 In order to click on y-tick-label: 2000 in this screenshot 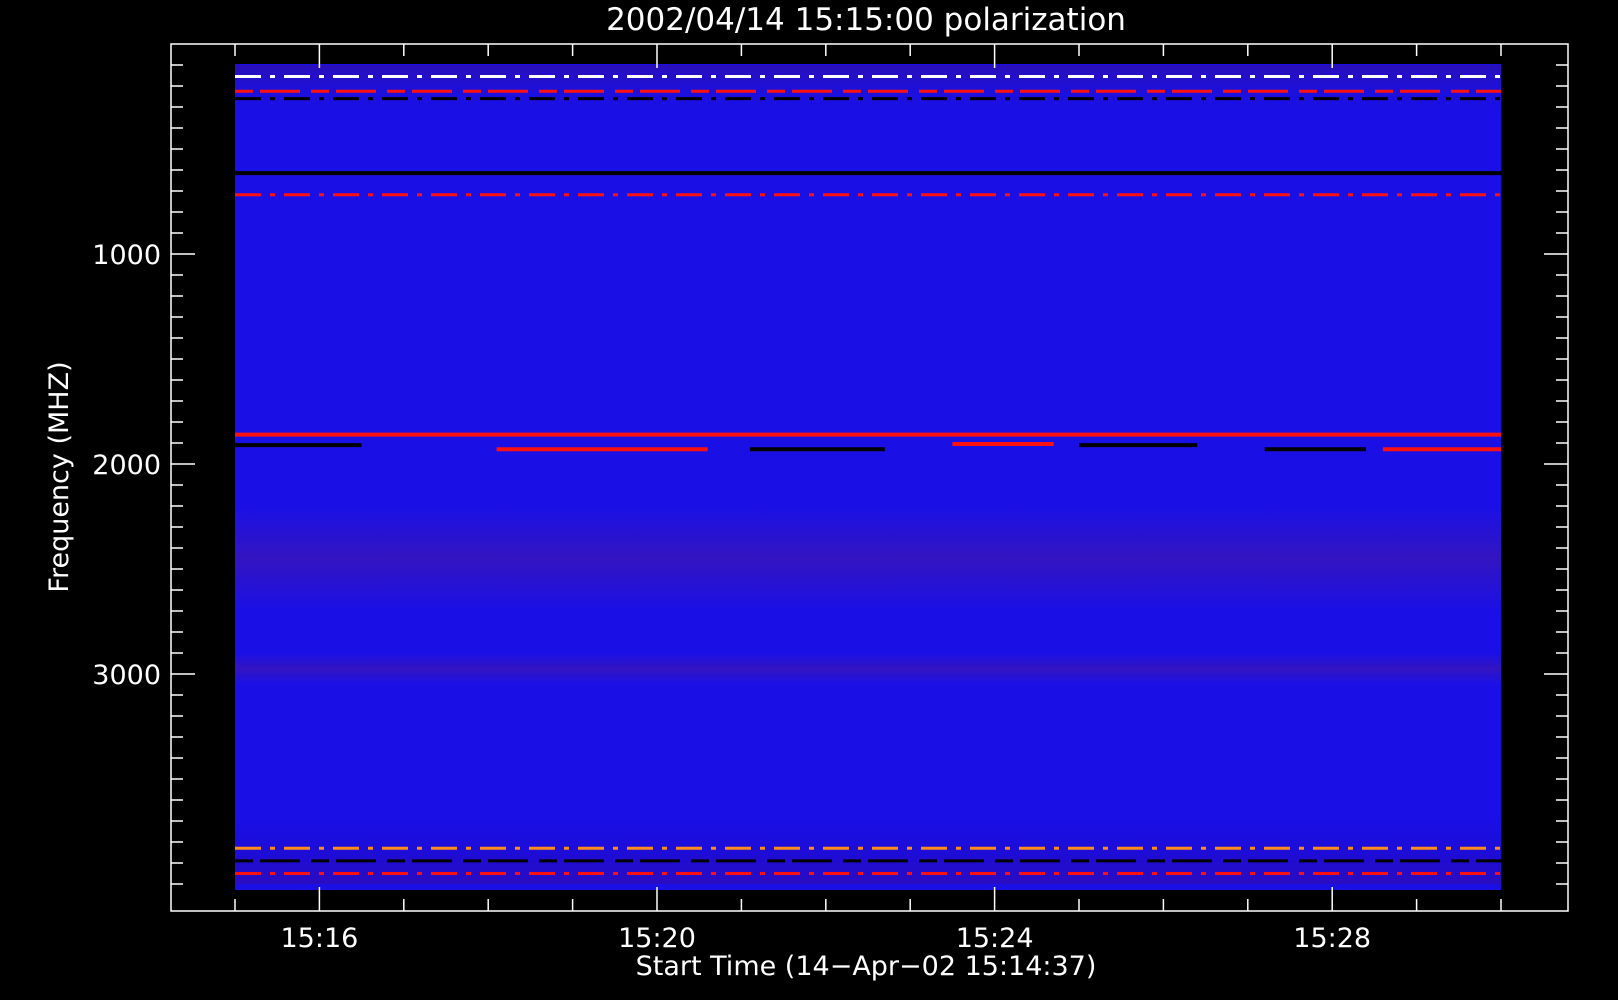, I will do `click(126, 465)`.